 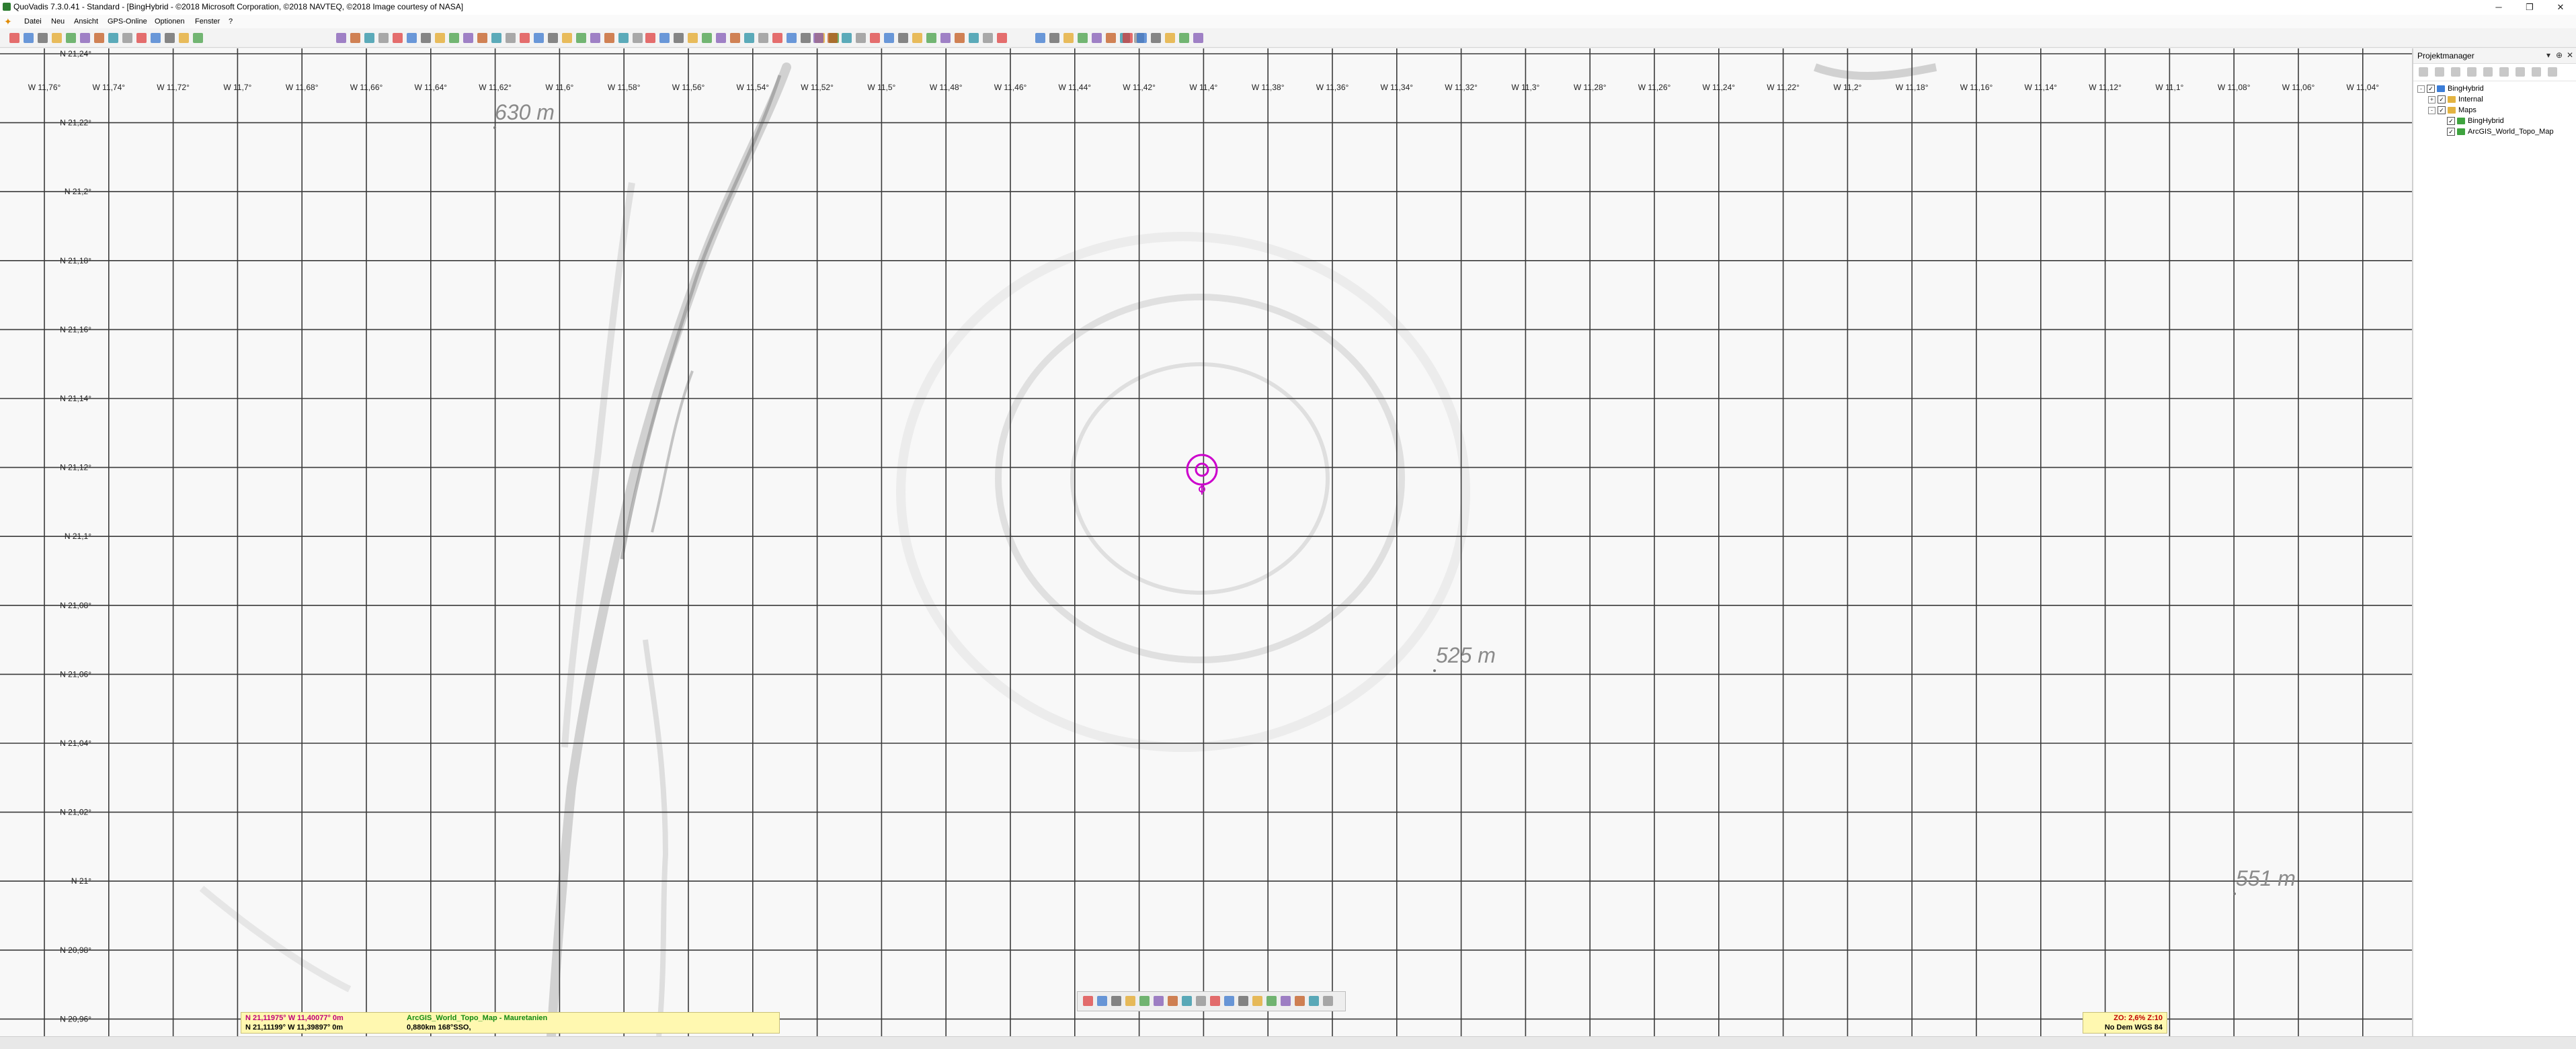 I want to click on maximize-button: ❐, so click(x=2529, y=7).